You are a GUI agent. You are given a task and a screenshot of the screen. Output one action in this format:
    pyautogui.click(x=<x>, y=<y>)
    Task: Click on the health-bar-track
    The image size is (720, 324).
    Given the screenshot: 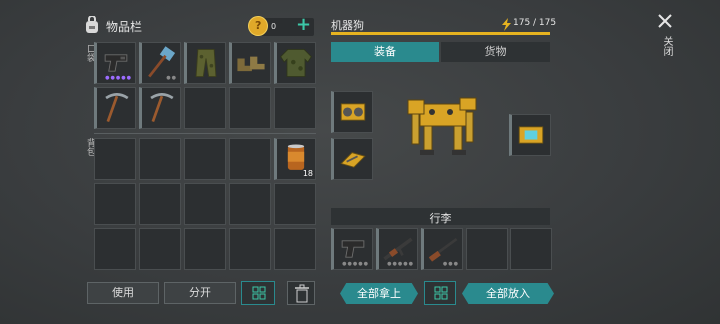 What is the action you would take?
    pyautogui.click(x=440, y=33)
    